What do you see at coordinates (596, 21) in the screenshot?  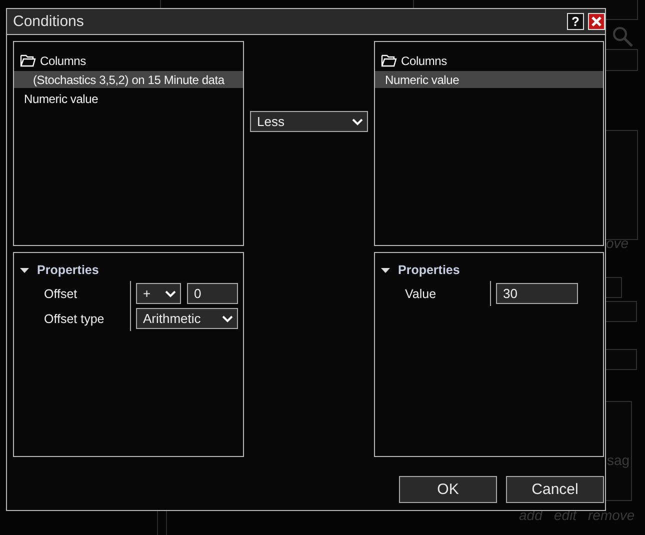 I see `close-button` at bounding box center [596, 21].